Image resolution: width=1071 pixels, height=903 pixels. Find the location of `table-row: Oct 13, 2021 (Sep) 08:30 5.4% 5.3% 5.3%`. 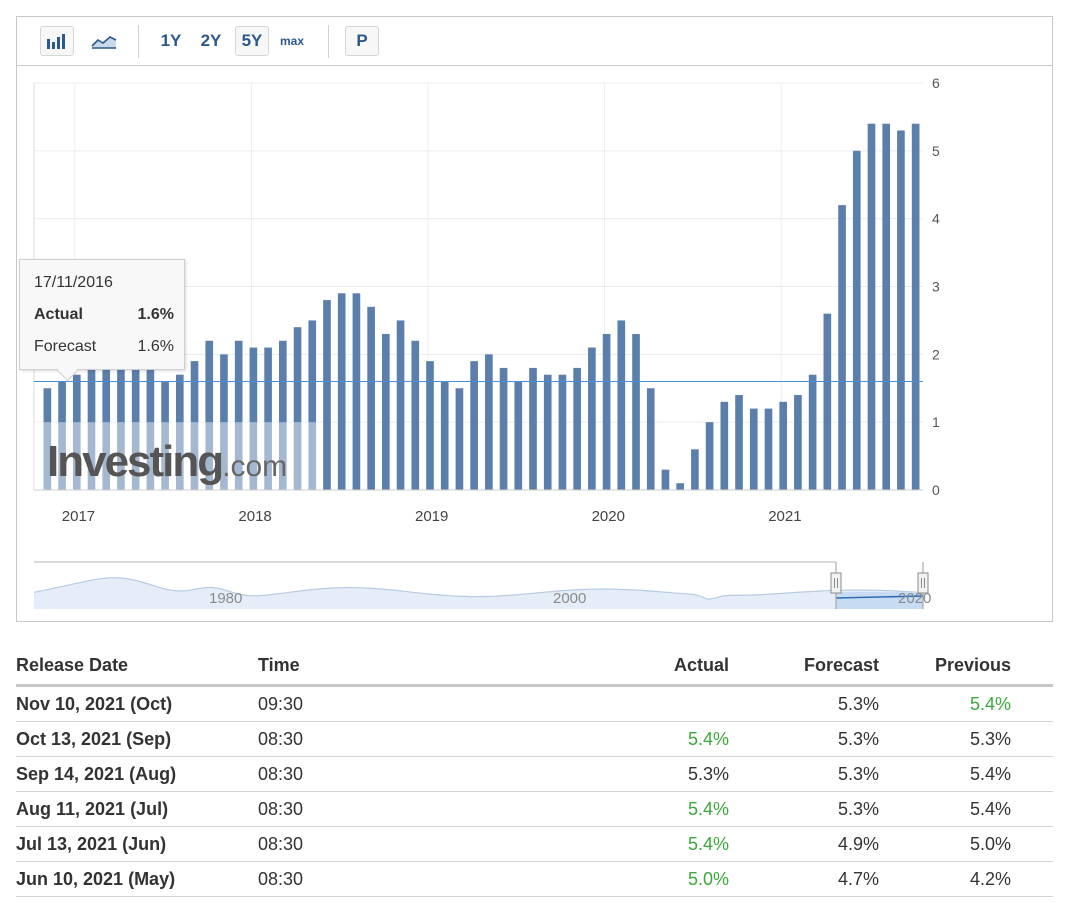

table-row: Oct 13, 2021 (Sep) 08:30 5.4% 5.3% 5.3% is located at coordinates (534, 739).